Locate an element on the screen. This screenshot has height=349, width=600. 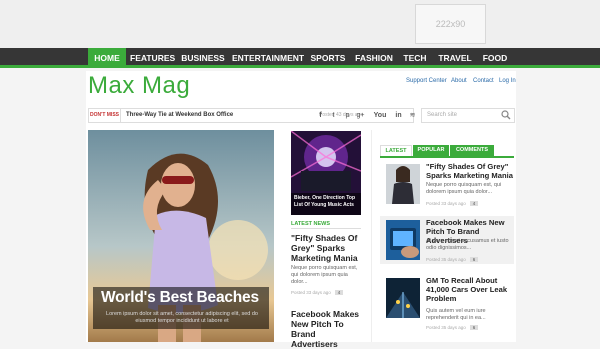
nav-travel: TRAVEL is located at coordinates (455, 58).